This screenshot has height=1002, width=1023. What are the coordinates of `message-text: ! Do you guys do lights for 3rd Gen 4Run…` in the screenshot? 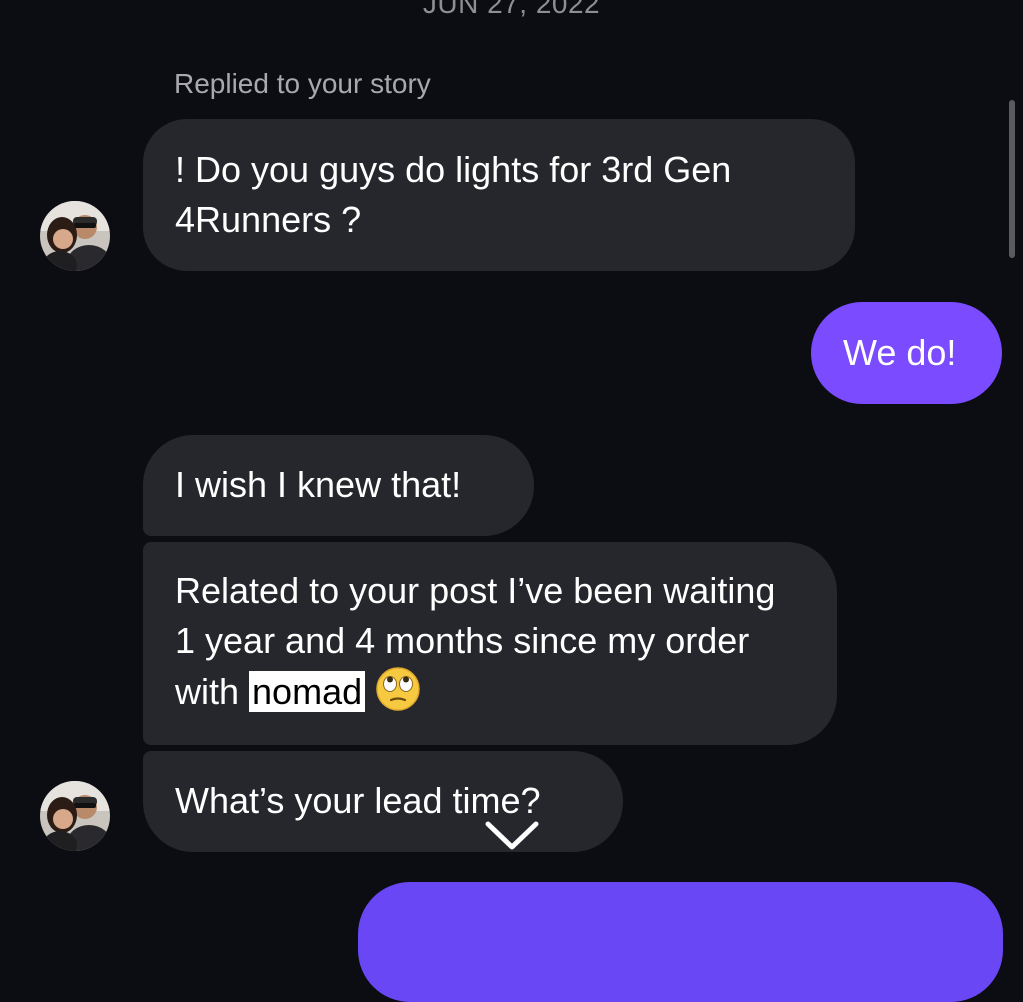 It's located at (453, 194).